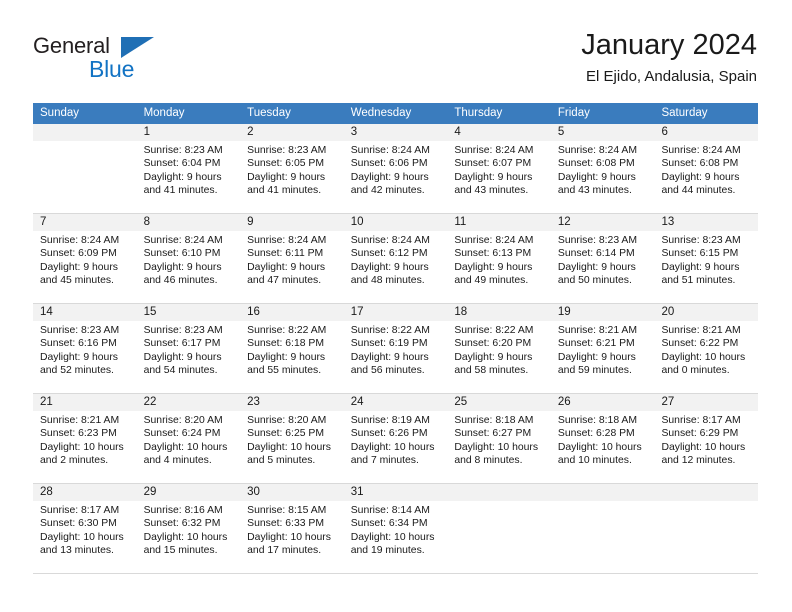  Describe the element at coordinates (700, 434) in the screenshot. I see `sunset-time: Sunset: 6:29 PM` at that location.